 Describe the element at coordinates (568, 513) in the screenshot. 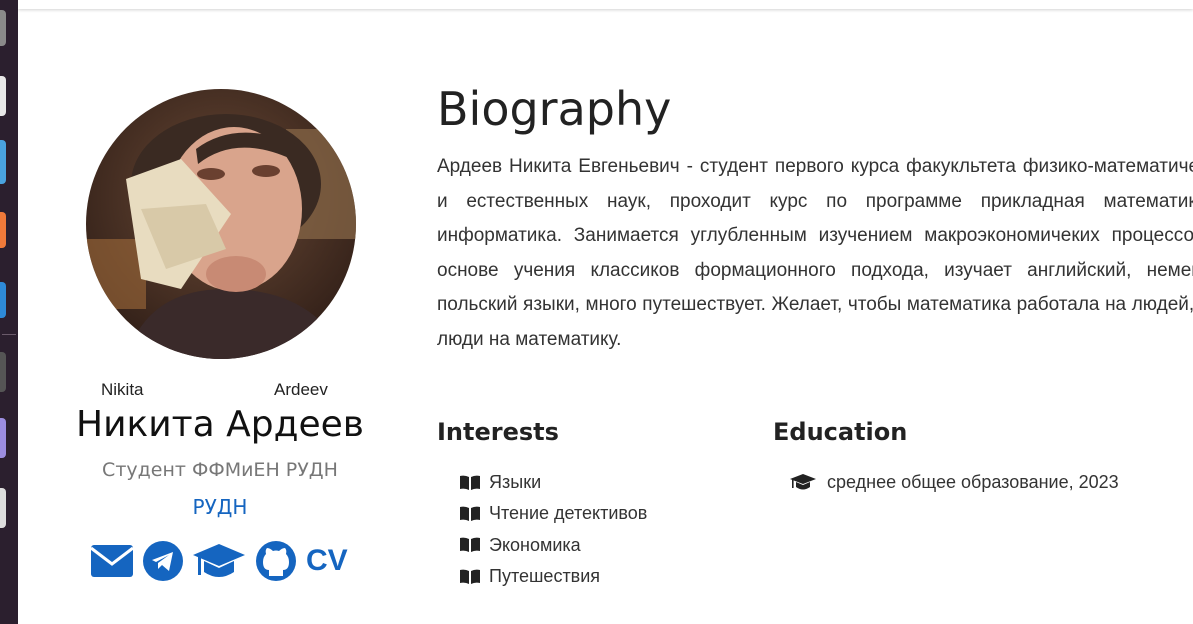

I see `interest-label: Чтение детективов` at that location.